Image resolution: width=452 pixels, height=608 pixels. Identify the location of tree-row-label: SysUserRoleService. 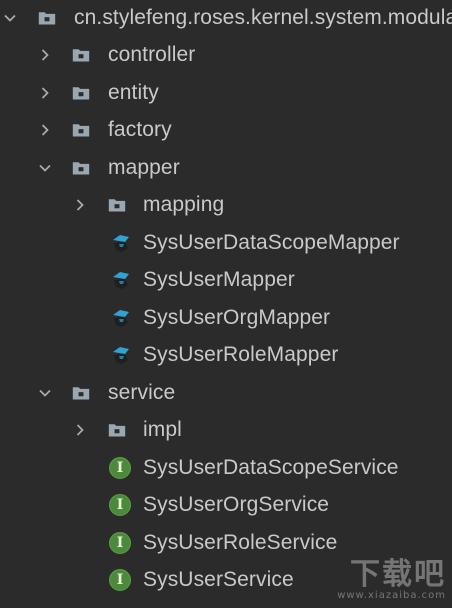
(240, 542).